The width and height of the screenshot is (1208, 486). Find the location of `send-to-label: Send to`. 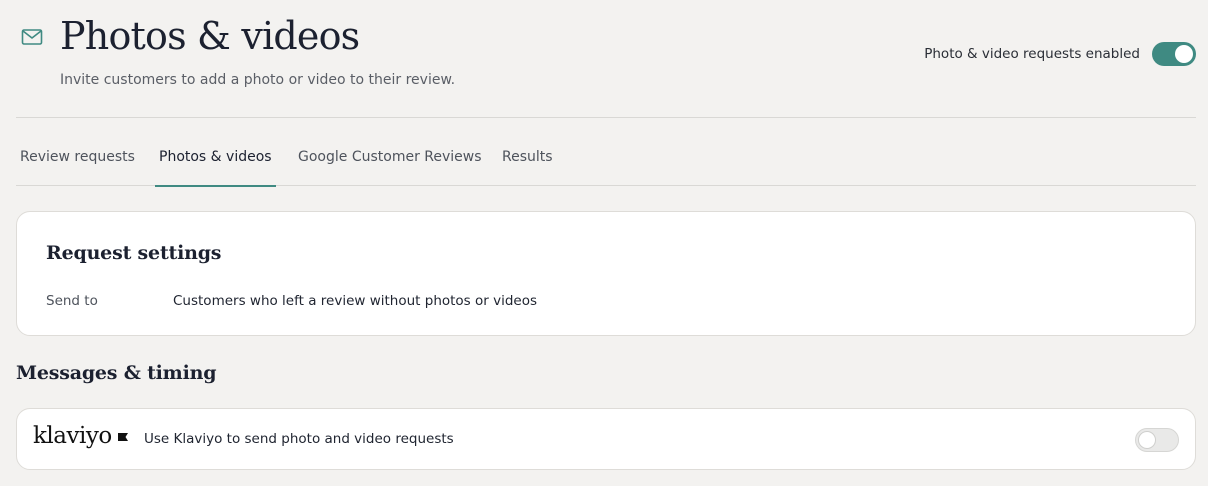

send-to-label: Send to is located at coordinates (72, 301).